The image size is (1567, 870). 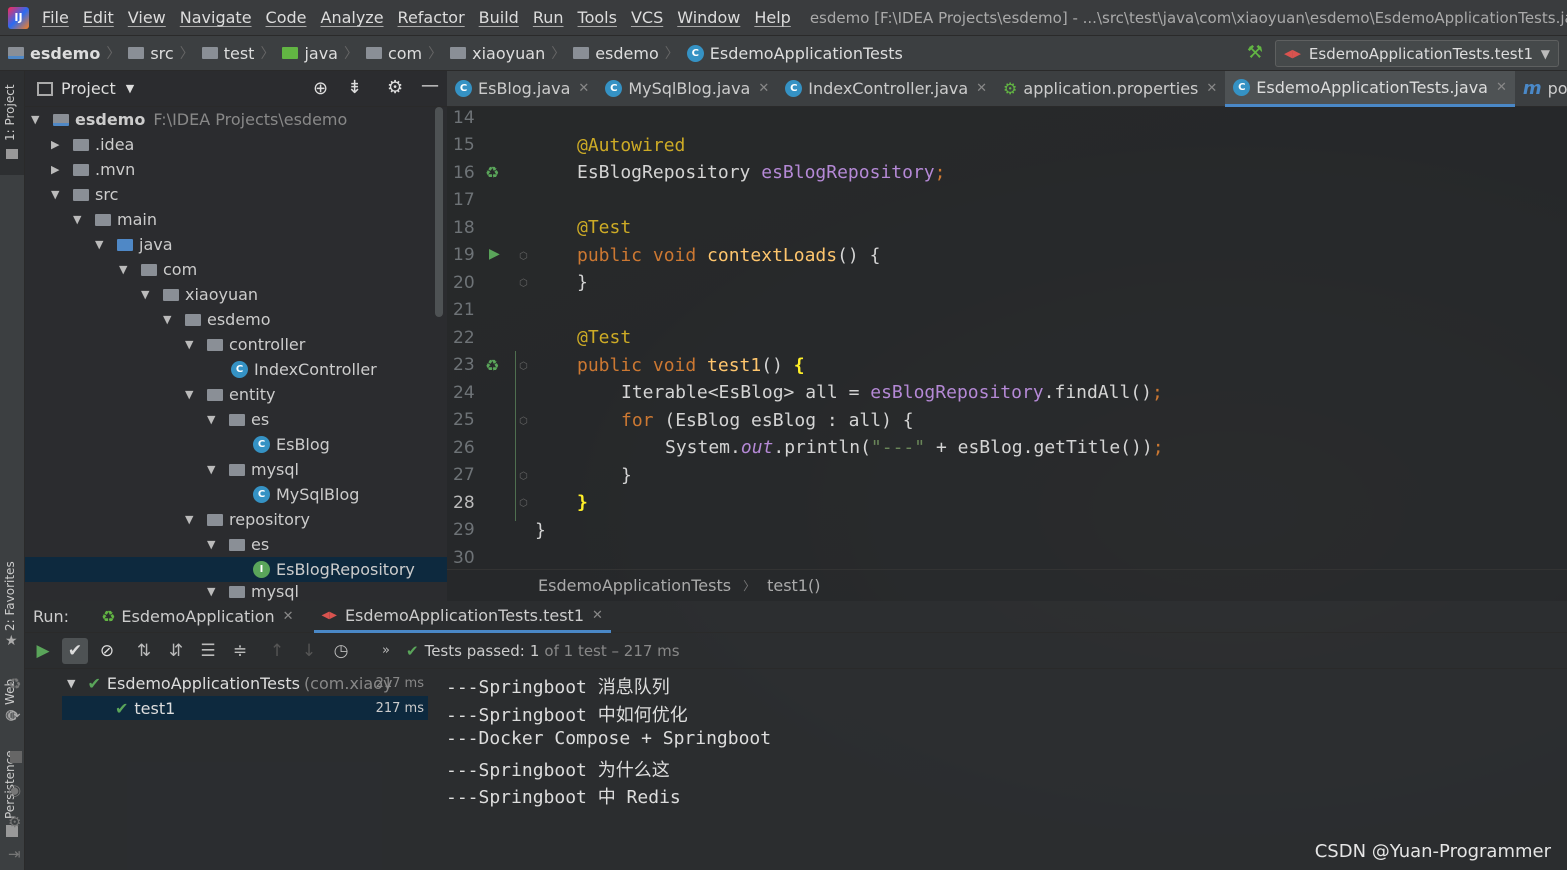 I want to click on tab-application-properties: ⚙ application.properties ✕, so click(x=1110, y=89).